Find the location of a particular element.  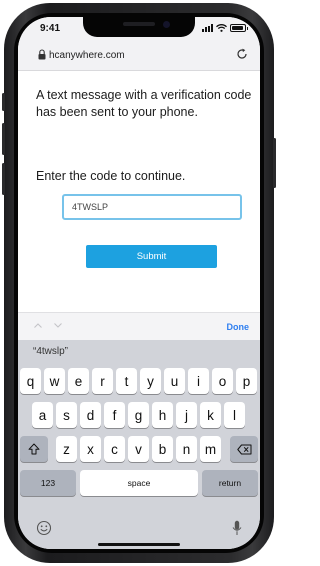

backspace-icon is located at coordinates (243, 449).